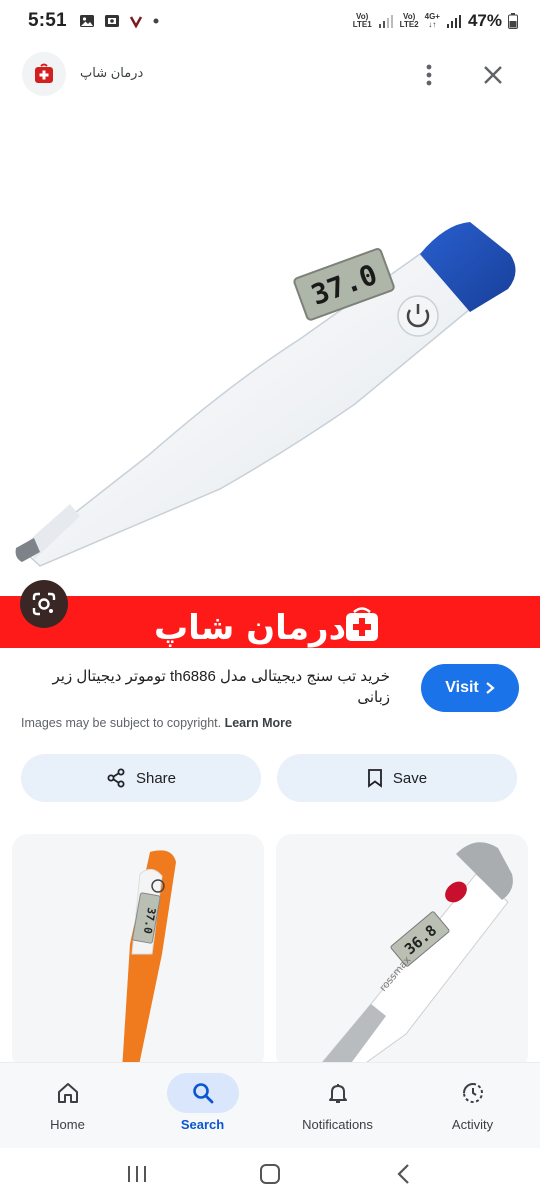 Image resolution: width=540 pixels, height=1200 pixels. I want to click on share-label: Share, so click(156, 778).